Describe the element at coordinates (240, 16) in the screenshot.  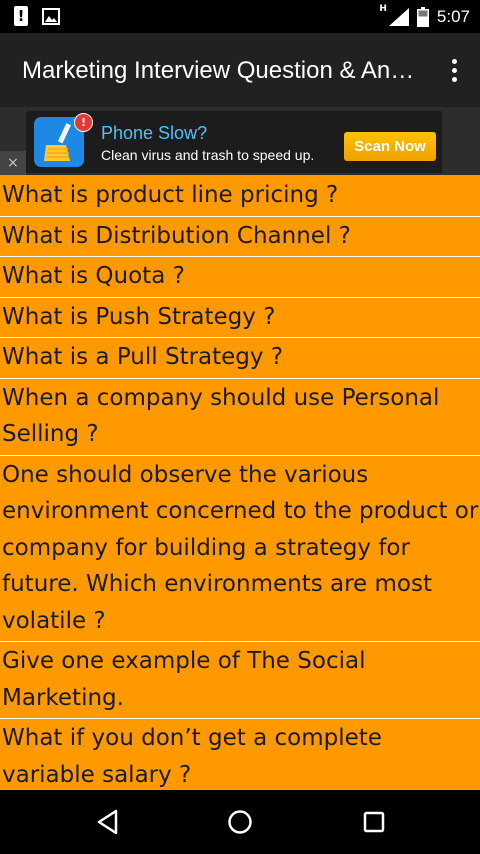
I see `status-bar: ! H 5:07` at that location.